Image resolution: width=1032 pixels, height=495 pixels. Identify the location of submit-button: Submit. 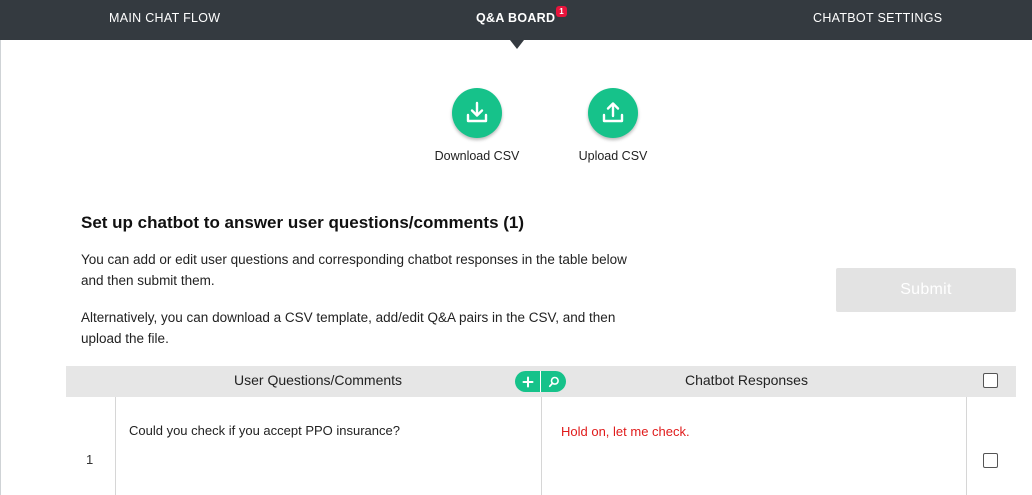
(926, 290).